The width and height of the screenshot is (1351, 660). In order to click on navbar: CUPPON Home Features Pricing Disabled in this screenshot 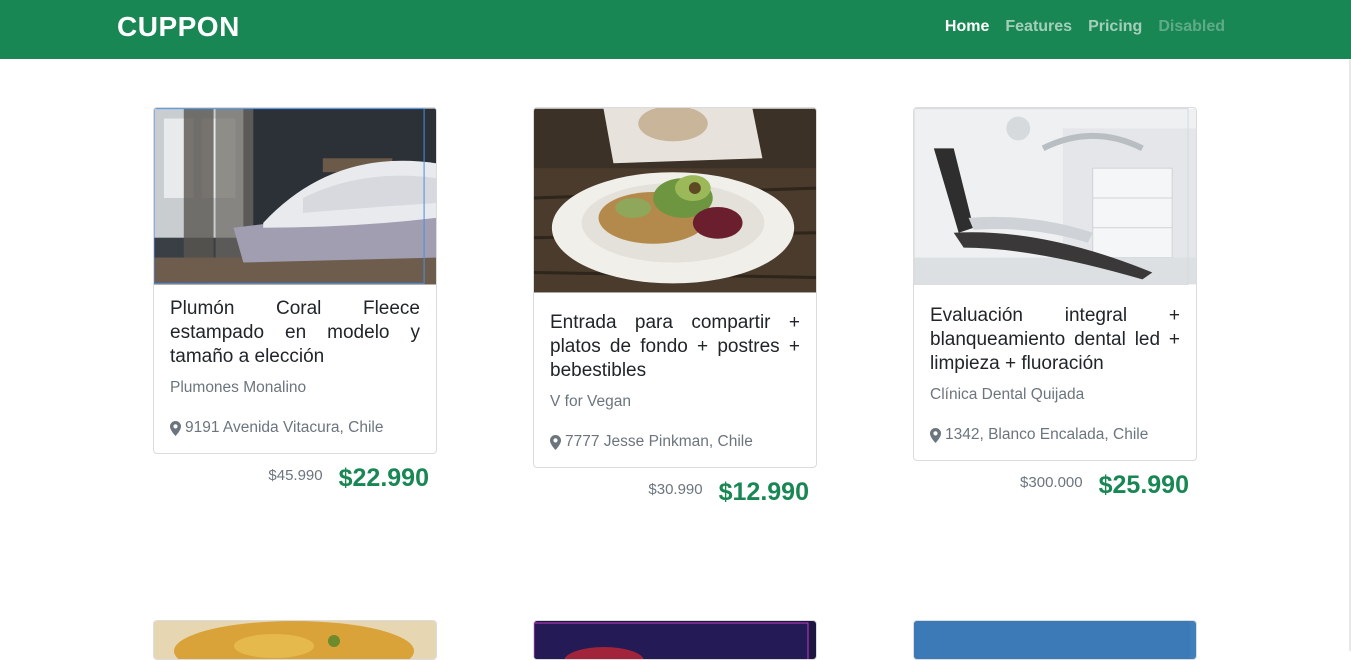, I will do `click(675, 29)`.